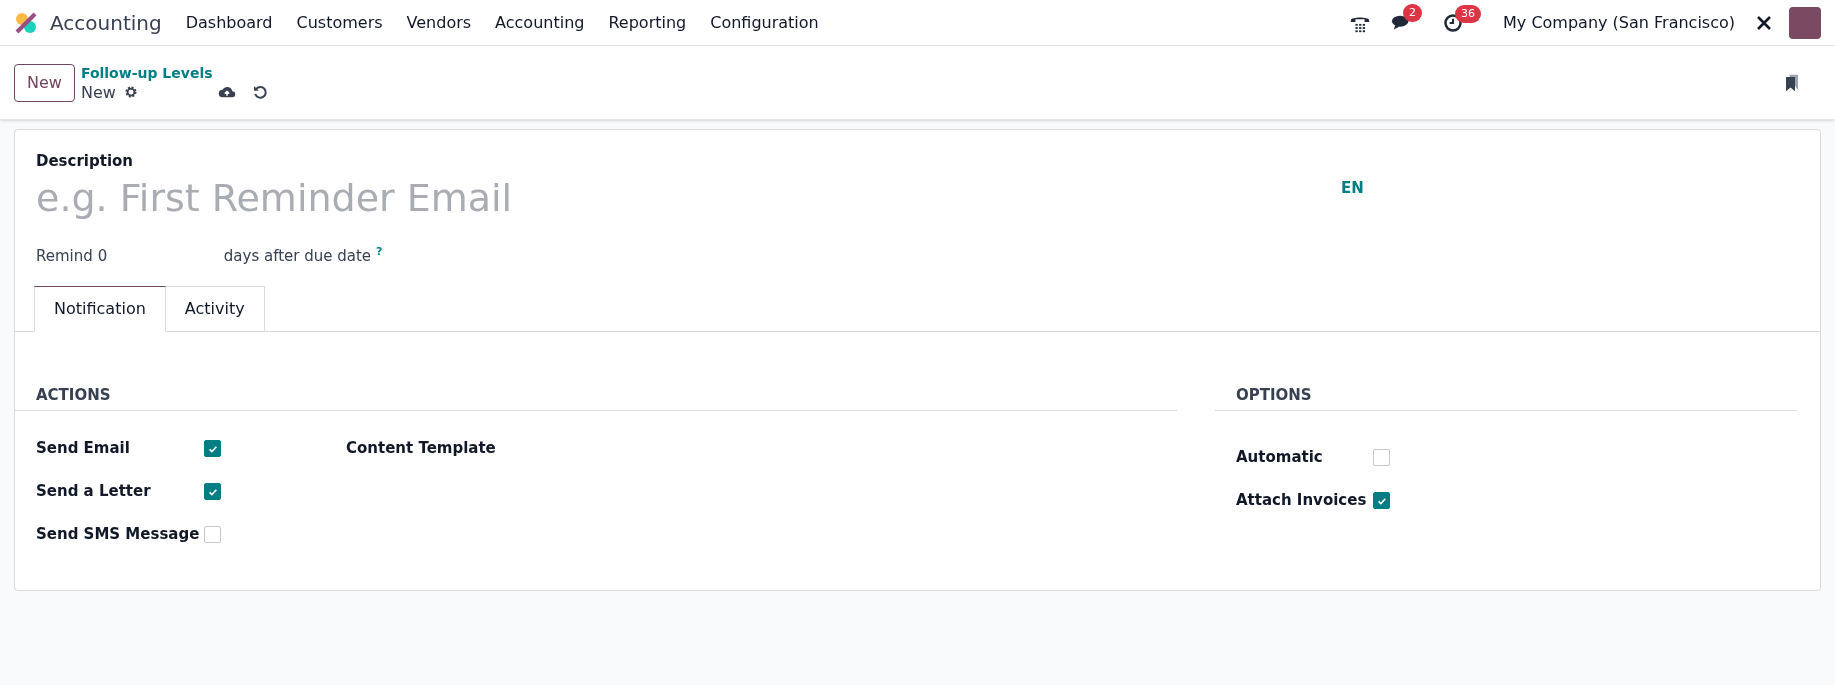  I want to click on section-heading: ACTIONS, so click(596, 397).